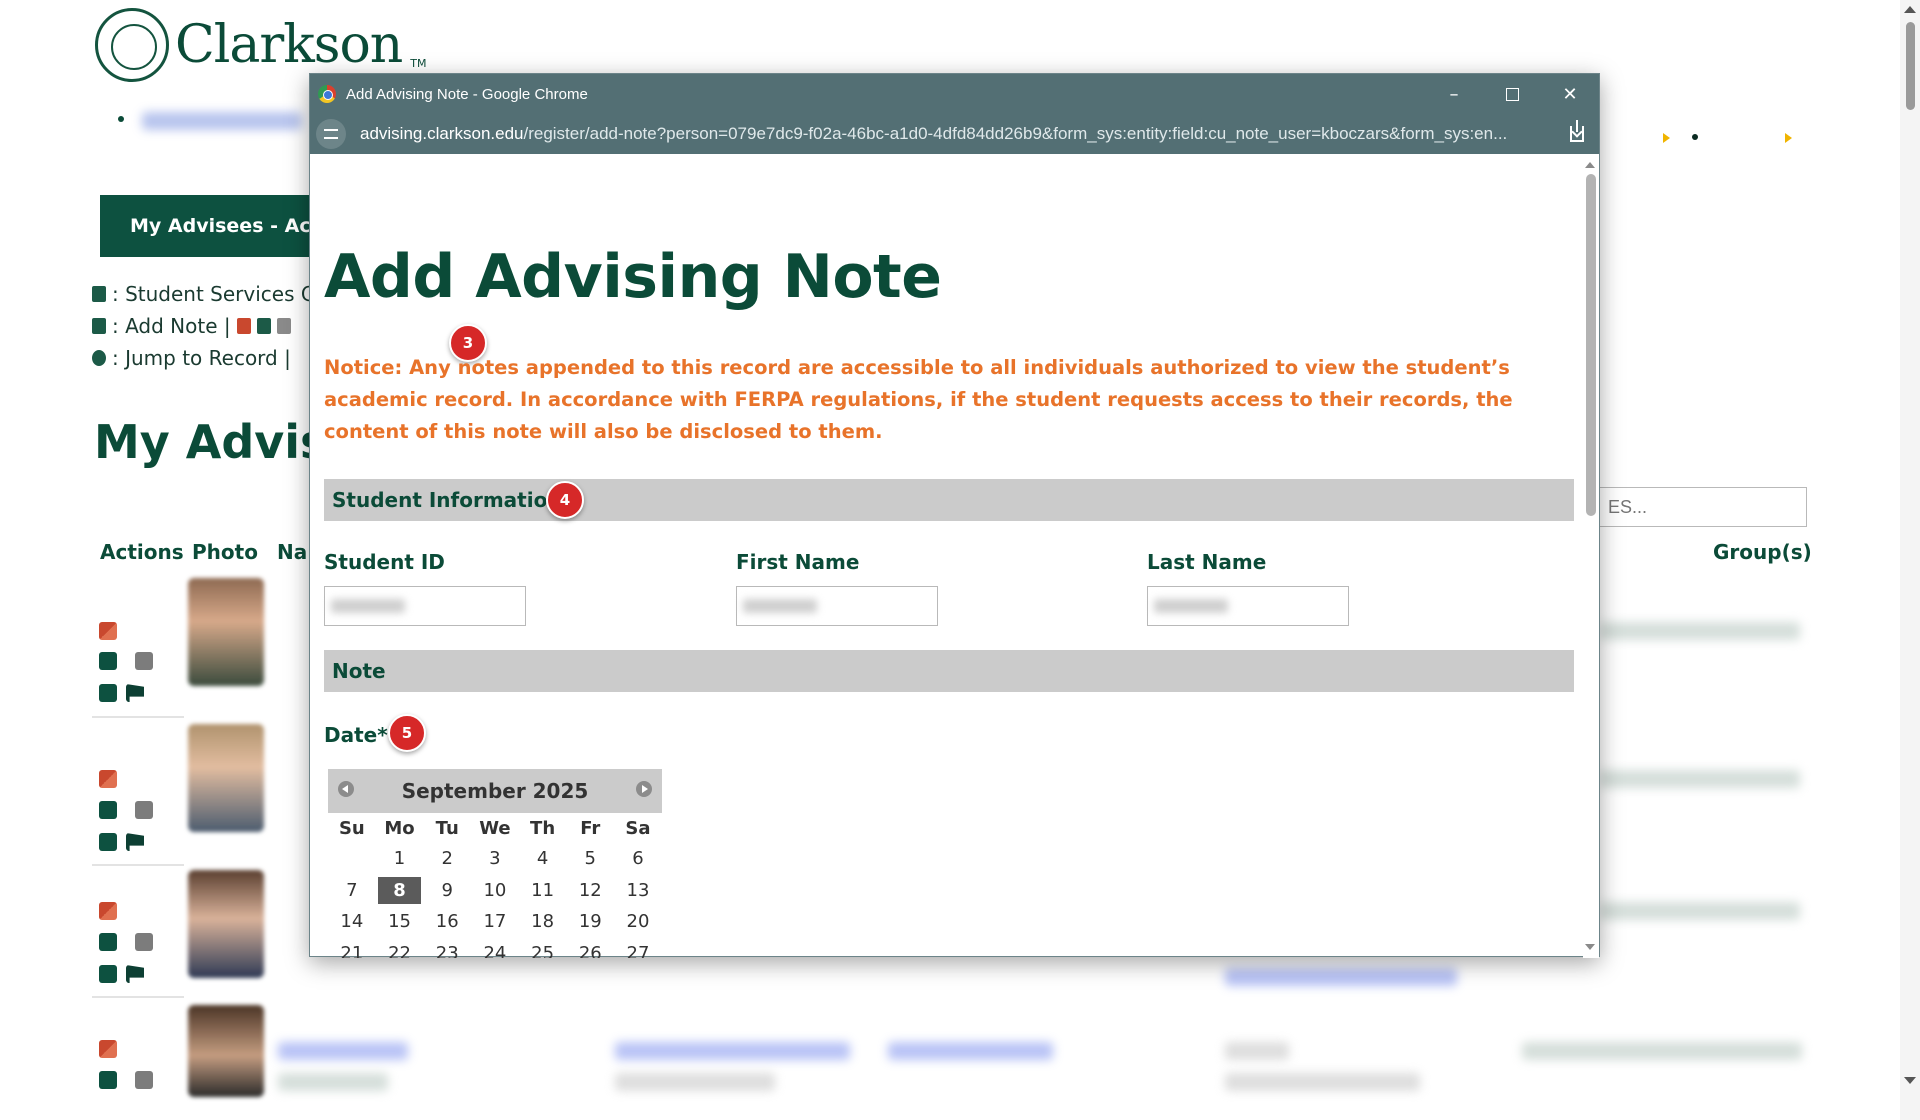 The image size is (1920, 1120). What do you see at coordinates (1570, 94) in the screenshot?
I see `close-button: ✕` at bounding box center [1570, 94].